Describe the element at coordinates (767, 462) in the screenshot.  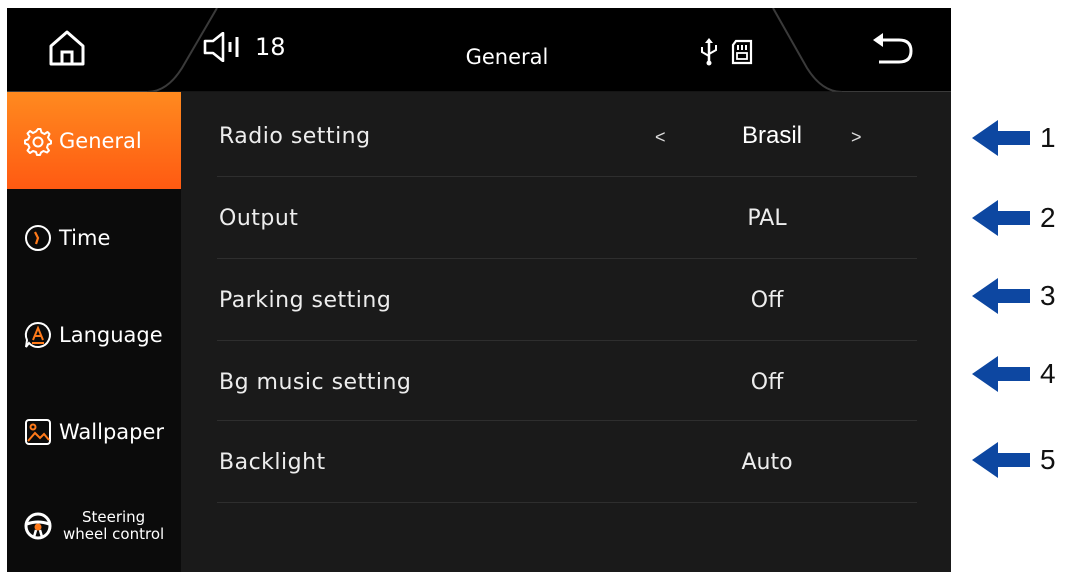
I see `setting-value: Auto` at that location.